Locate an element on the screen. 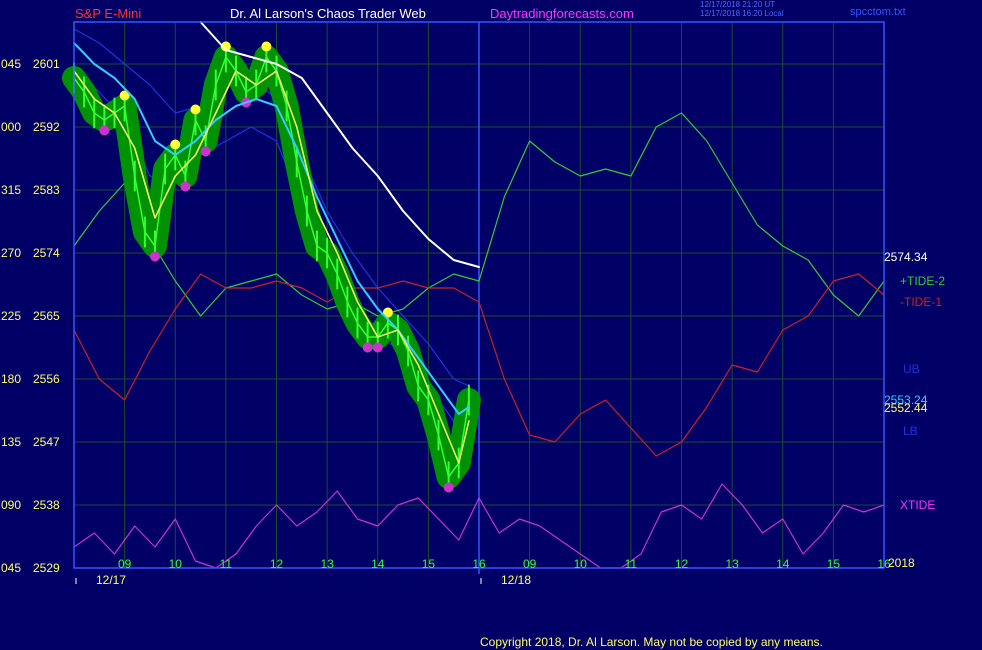 The width and height of the screenshot is (982, 650). series-line-slow-ma is located at coordinates (339, 144).